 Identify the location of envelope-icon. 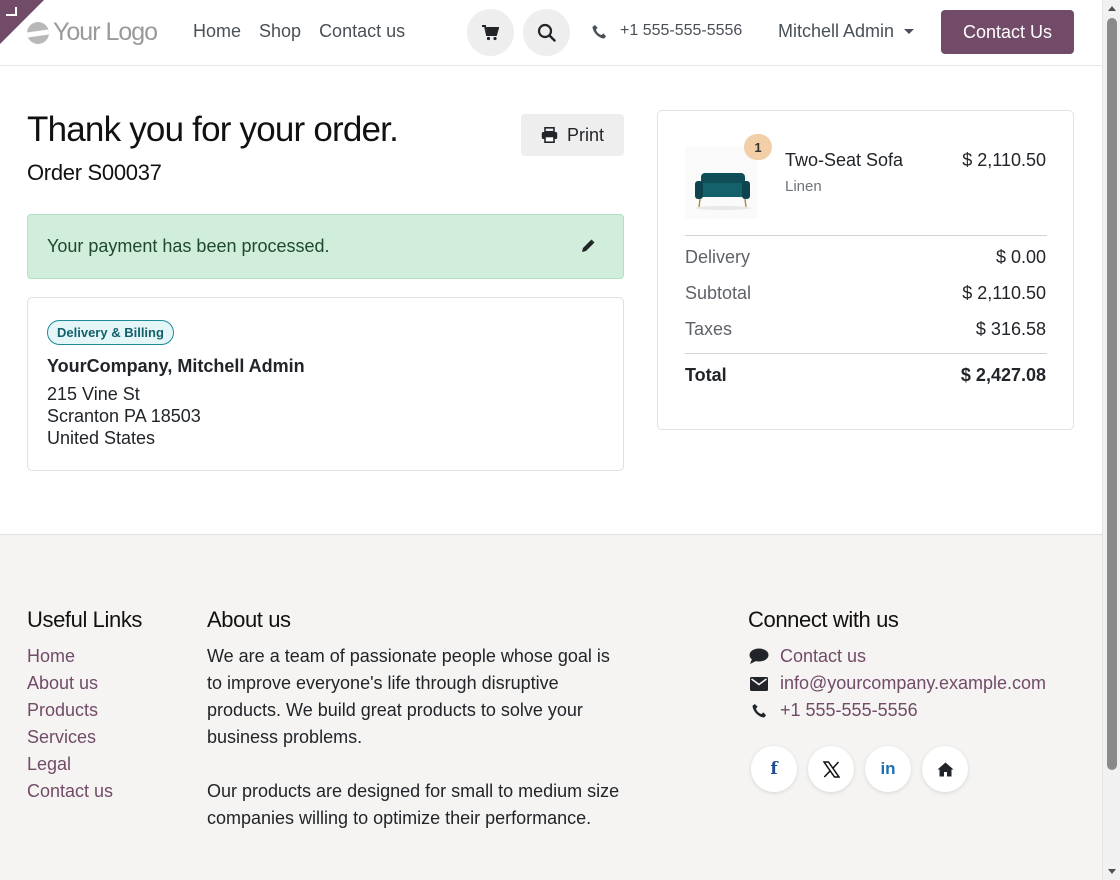
(759, 683).